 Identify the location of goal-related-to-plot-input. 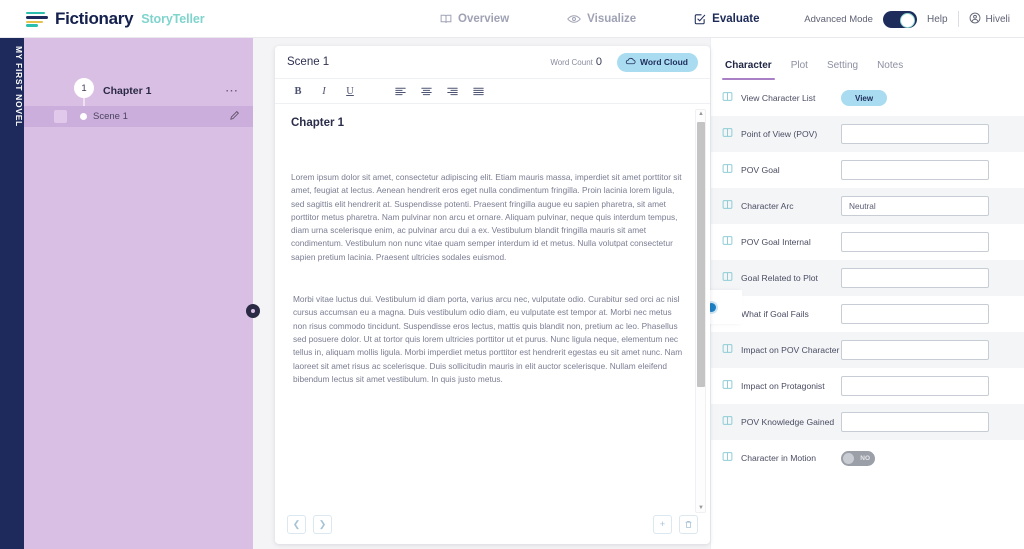
(915, 278).